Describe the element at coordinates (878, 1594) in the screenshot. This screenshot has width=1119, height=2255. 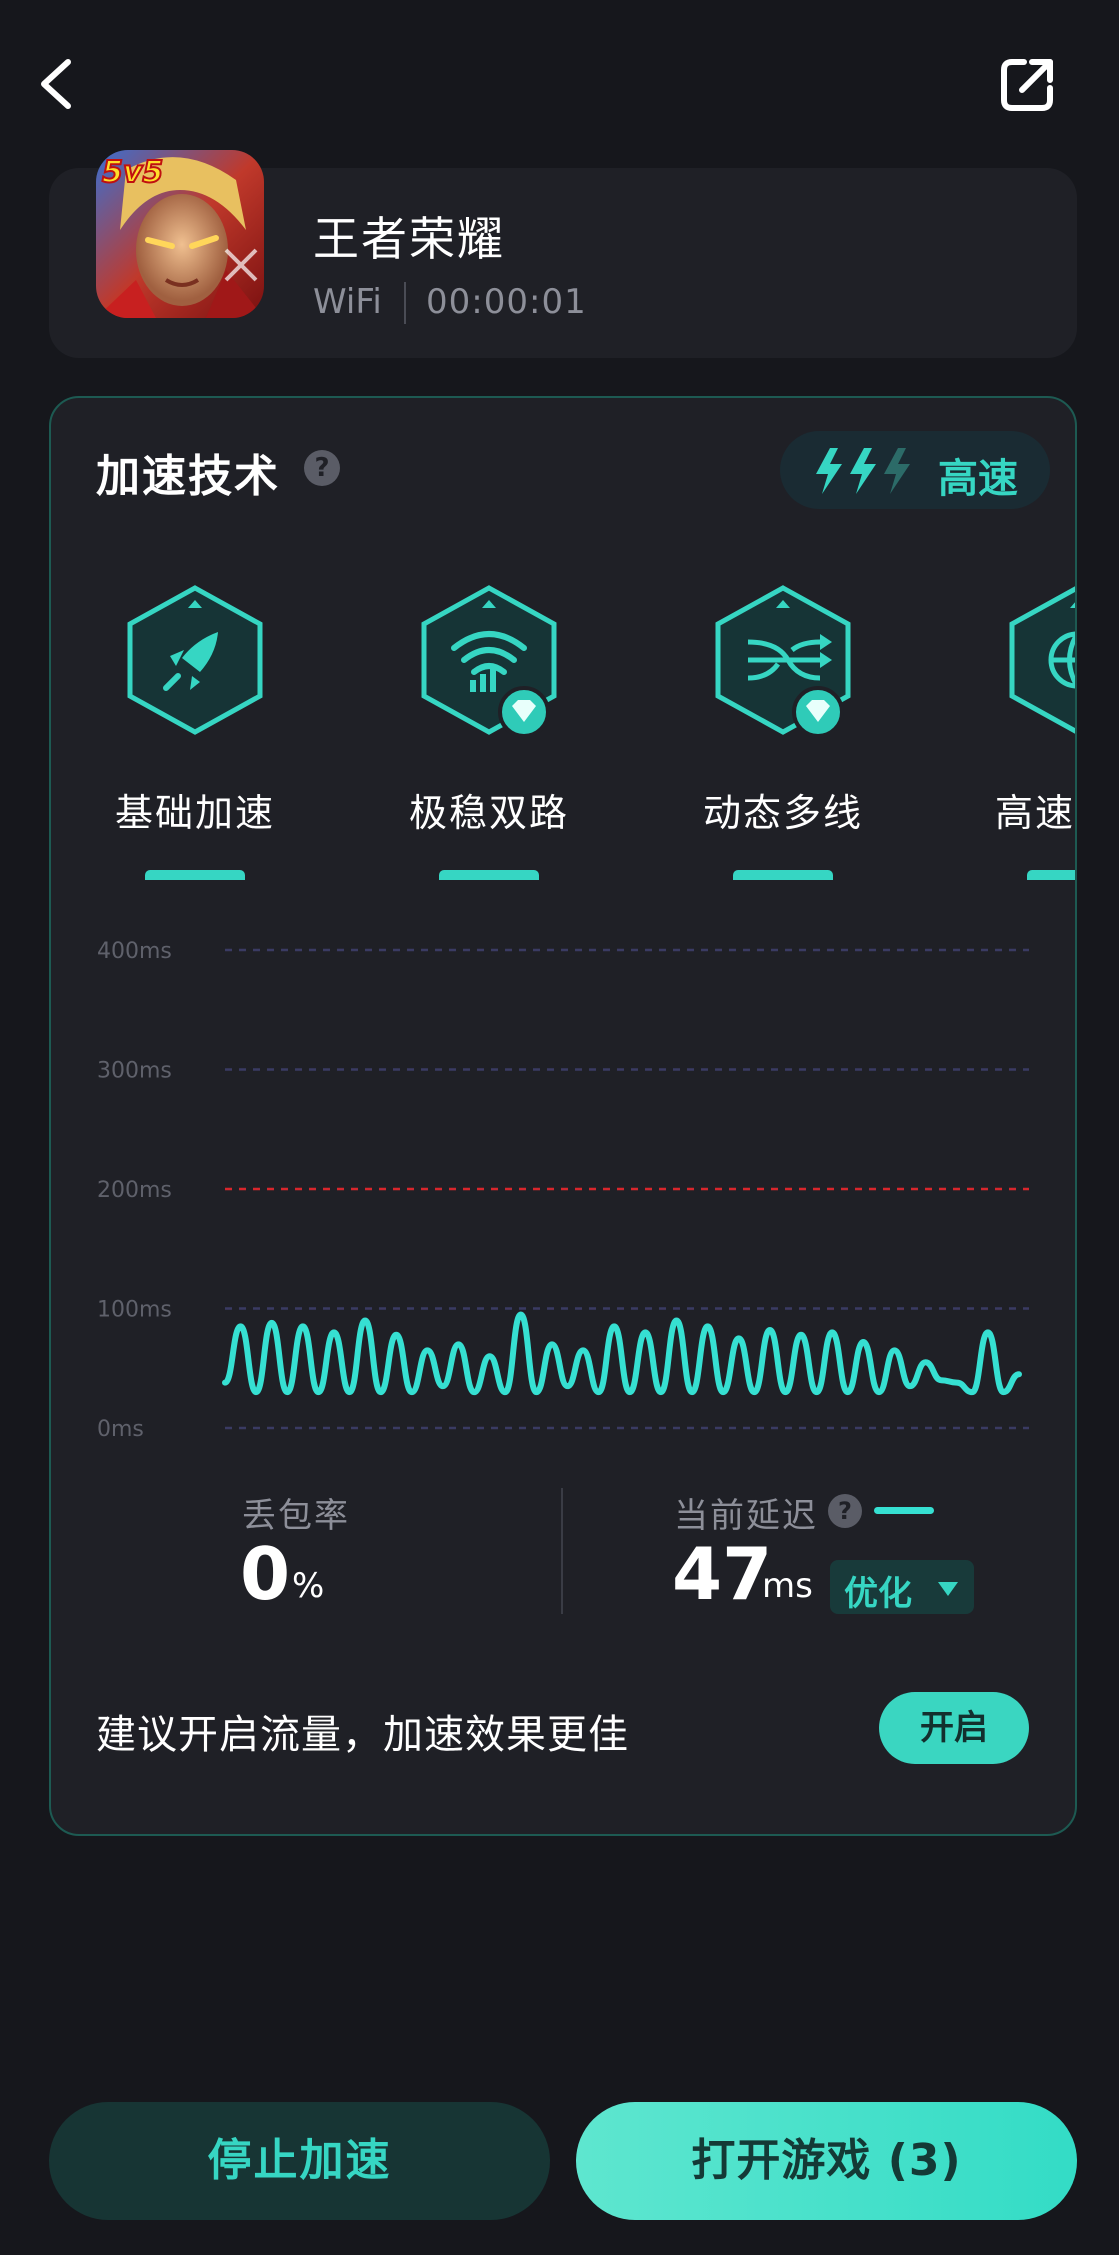
I see `optimize-label: 优化` at that location.